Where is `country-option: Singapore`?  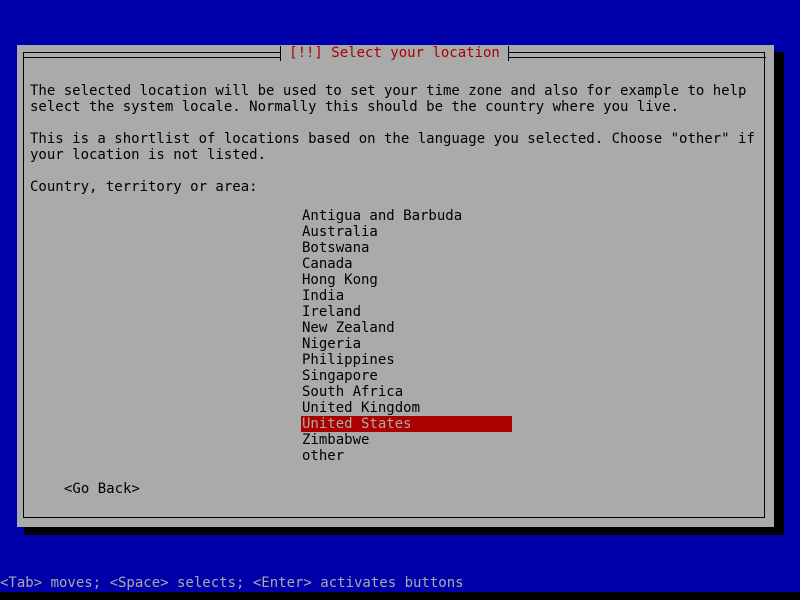
country-option: Singapore is located at coordinates (340, 376).